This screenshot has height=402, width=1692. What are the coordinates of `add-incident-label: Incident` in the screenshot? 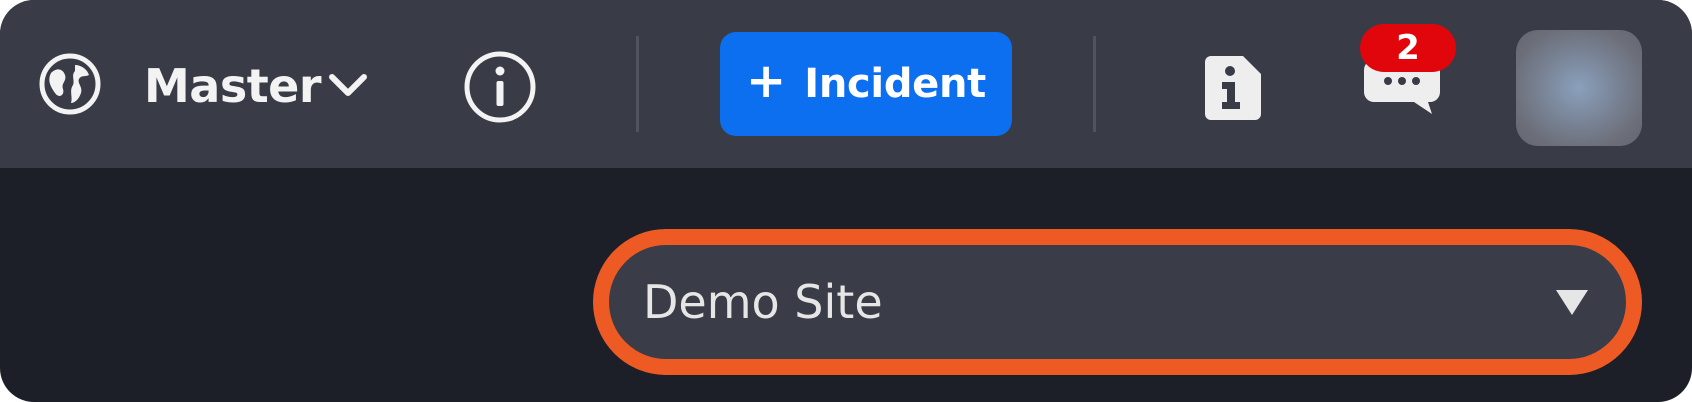 It's located at (895, 84).